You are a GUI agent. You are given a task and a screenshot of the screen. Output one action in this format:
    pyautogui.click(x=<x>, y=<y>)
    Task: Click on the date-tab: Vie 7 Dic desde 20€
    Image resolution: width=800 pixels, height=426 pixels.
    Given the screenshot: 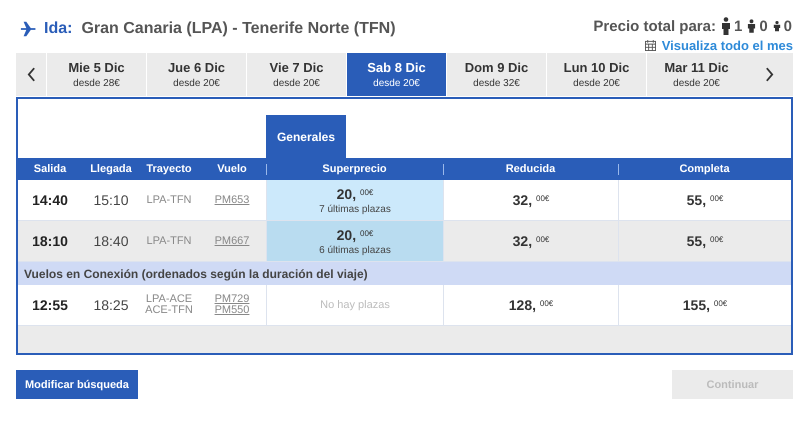 What is the action you would take?
    pyautogui.click(x=296, y=74)
    